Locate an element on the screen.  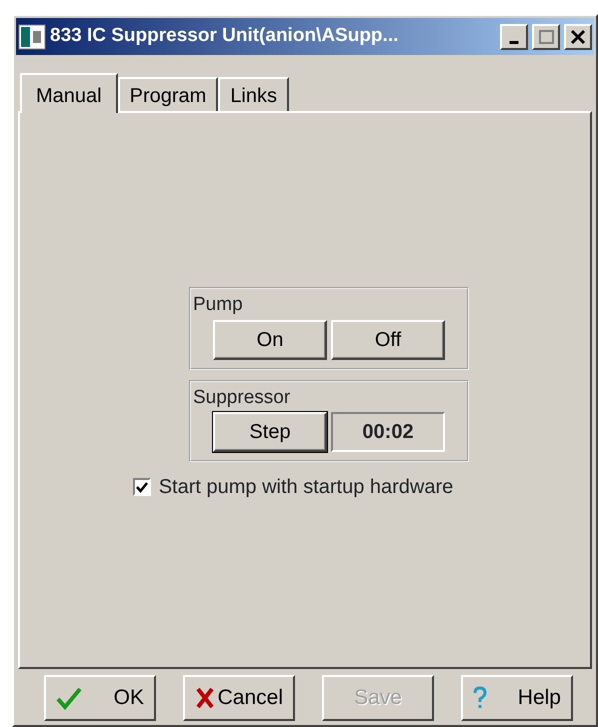
help-button: Help is located at coordinates (517, 698).